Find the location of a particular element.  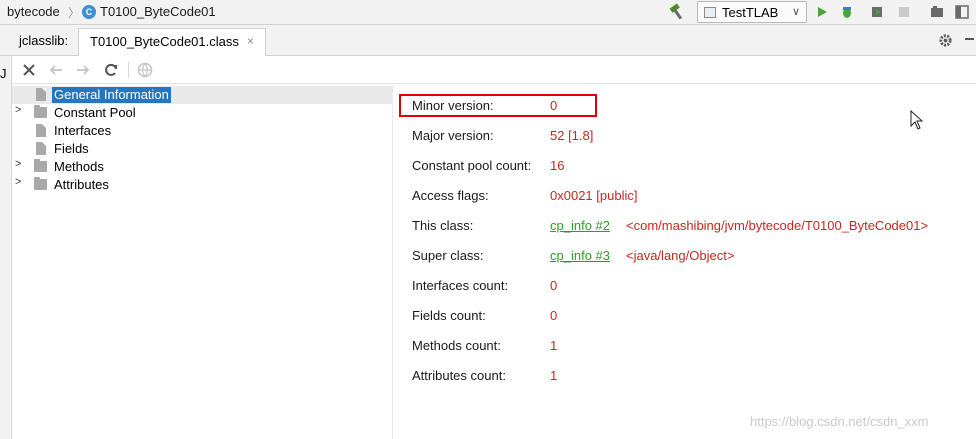

tree-item-label: Fields is located at coordinates (71, 148).